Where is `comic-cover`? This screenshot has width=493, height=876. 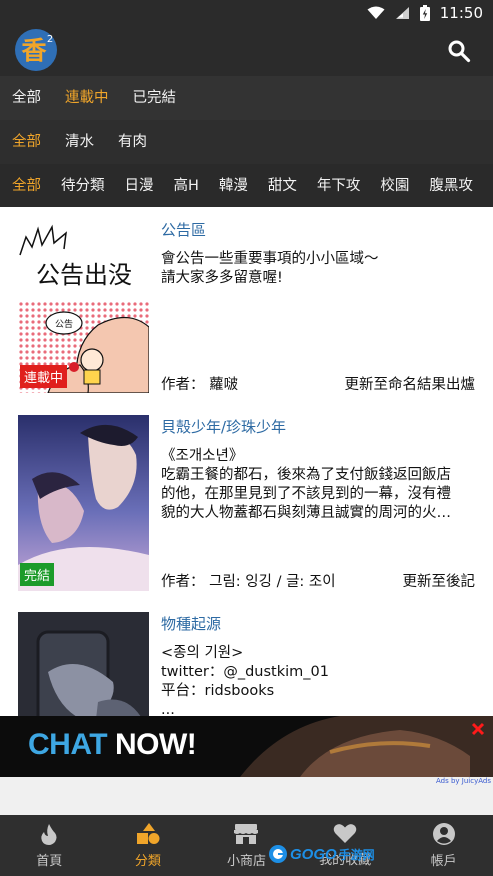
comic-cover is located at coordinates (83, 664).